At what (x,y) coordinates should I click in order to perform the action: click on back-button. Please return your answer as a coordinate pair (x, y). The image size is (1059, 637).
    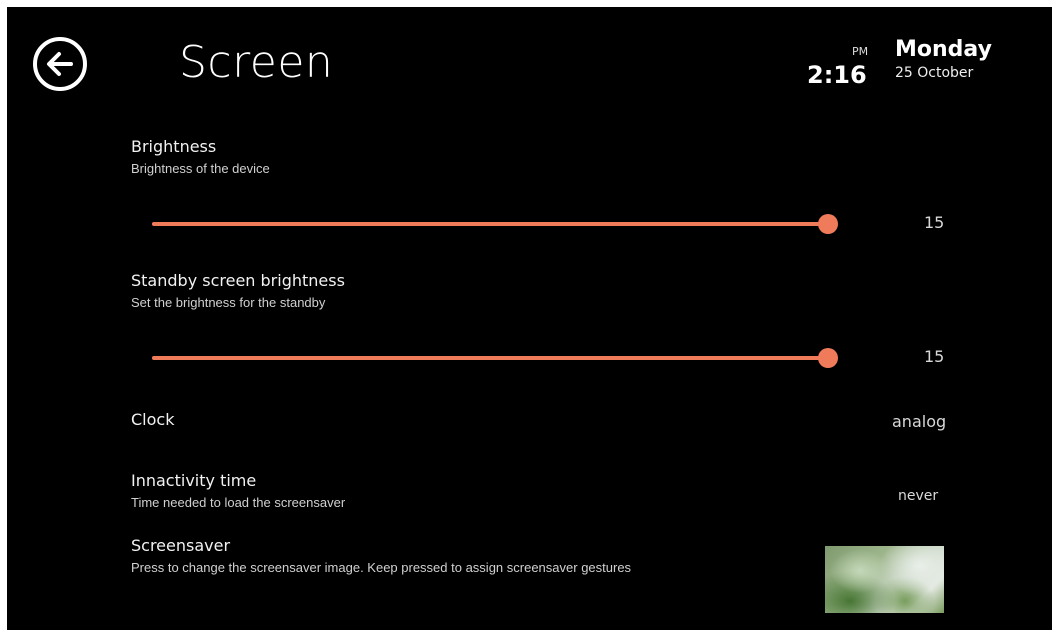
    Looking at the image, I should click on (60, 64).